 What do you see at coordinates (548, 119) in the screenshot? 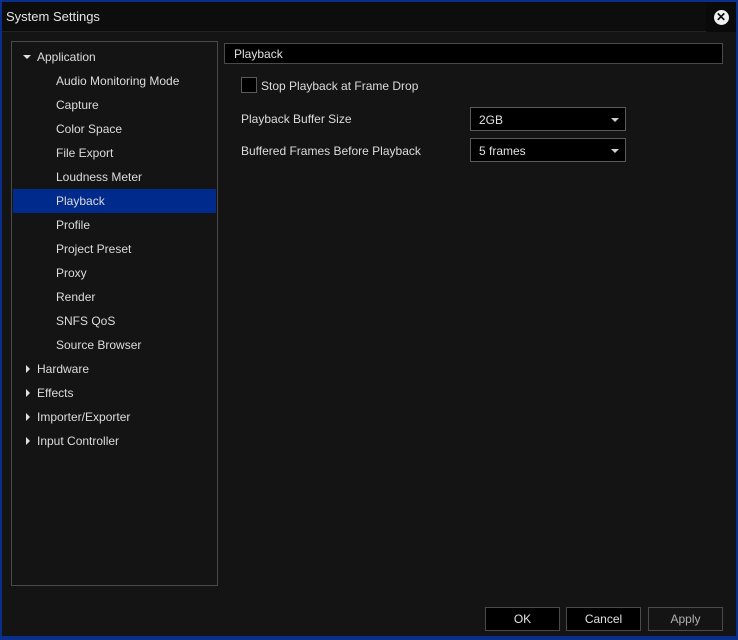
I see `playback-buffer-size-dropdown: 2GB` at bounding box center [548, 119].